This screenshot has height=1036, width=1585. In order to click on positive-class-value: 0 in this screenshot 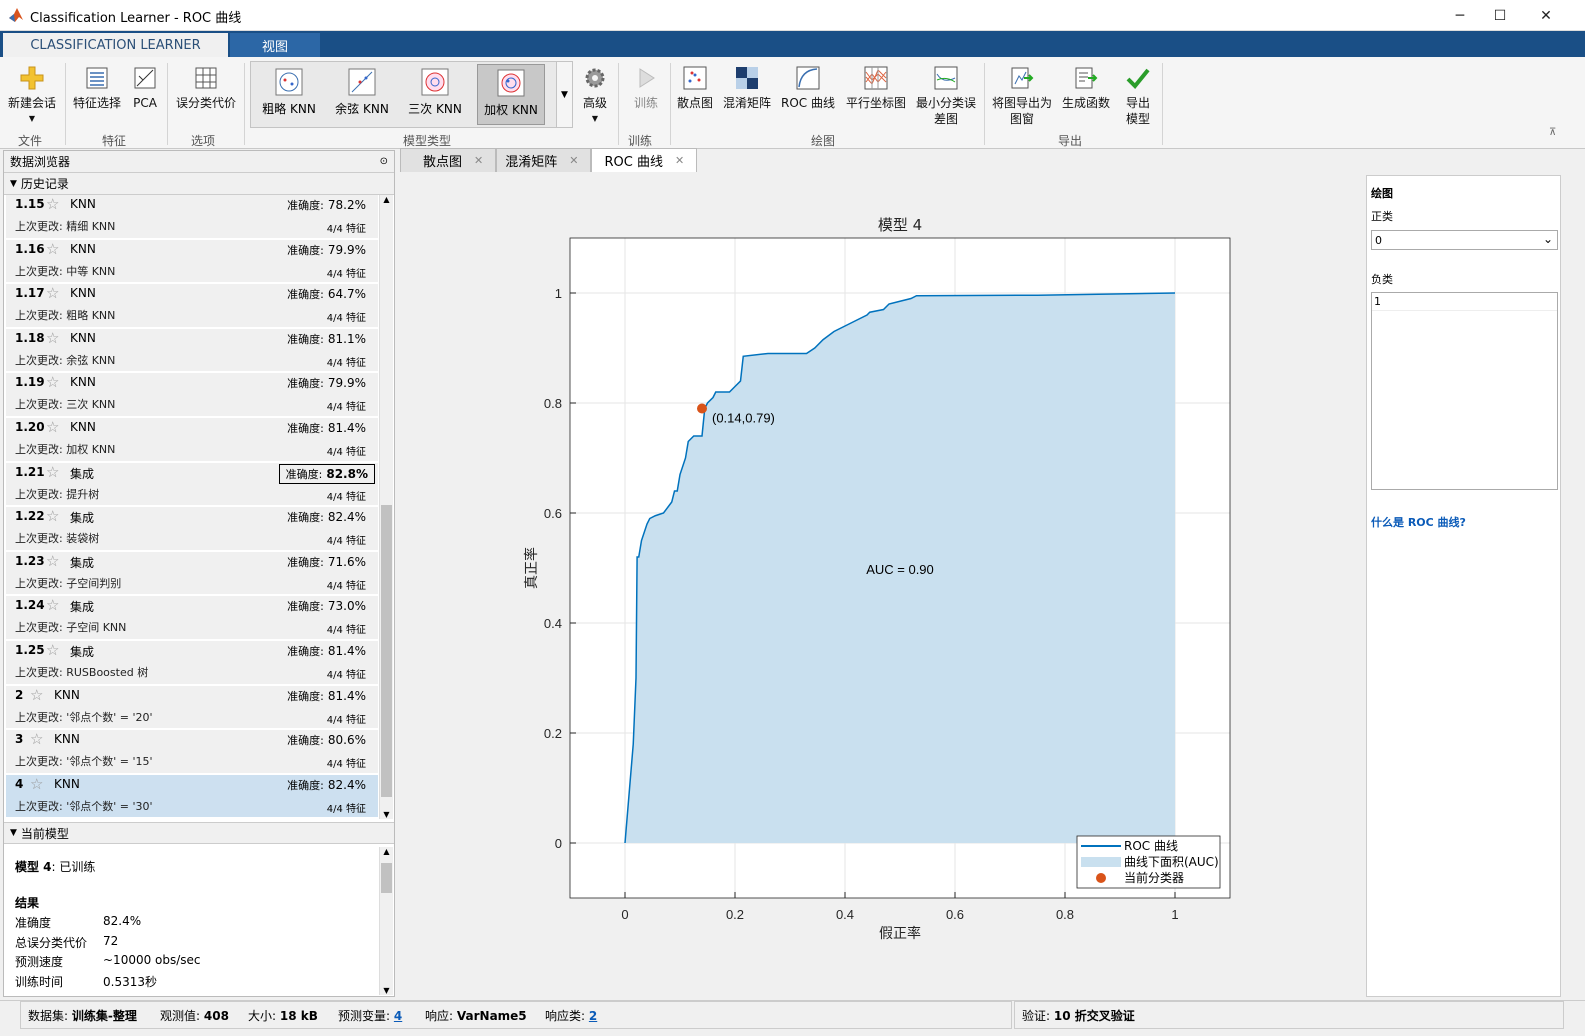, I will do `click(1378, 240)`.